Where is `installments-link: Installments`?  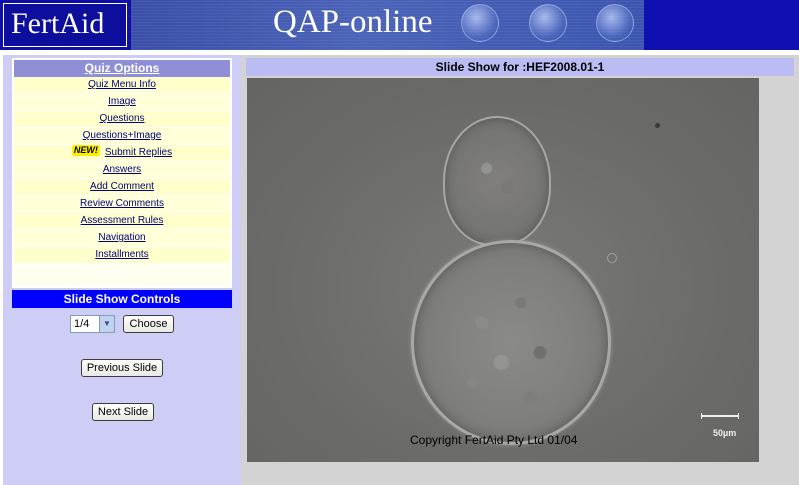 installments-link: Installments is located at coordinates (122, 255).